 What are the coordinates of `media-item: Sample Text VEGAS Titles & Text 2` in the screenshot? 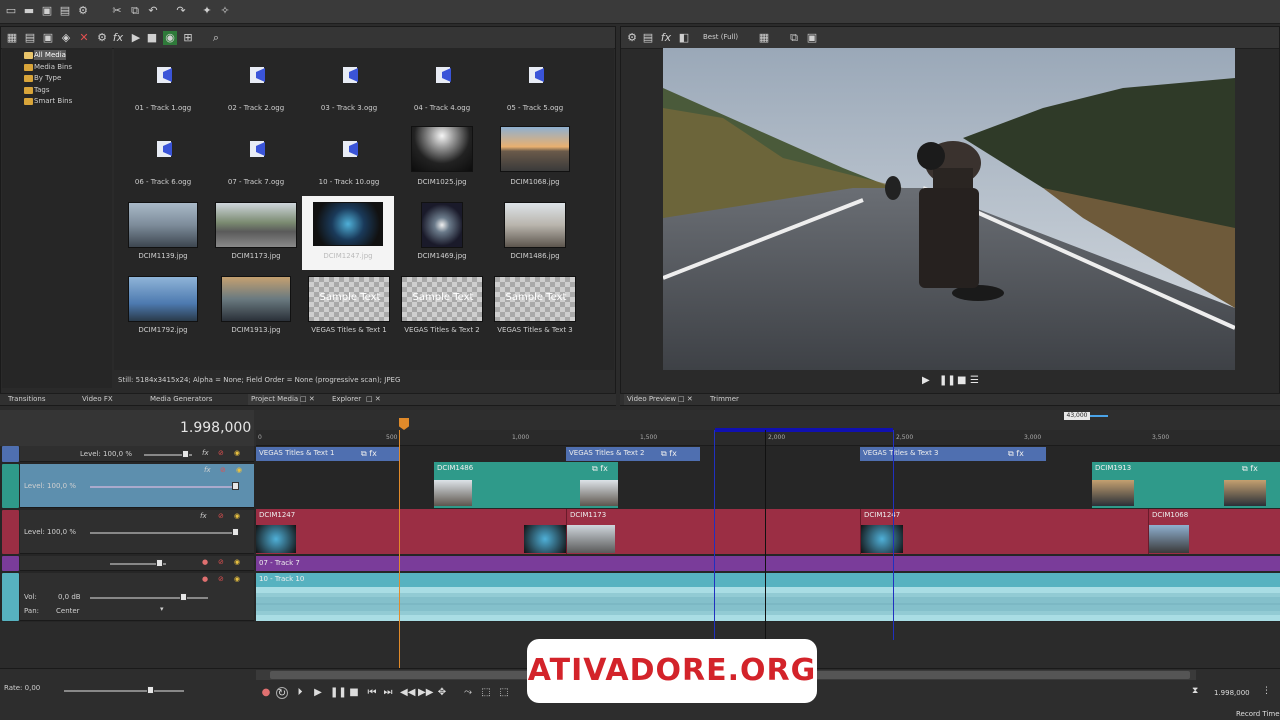 It's located at (442, 309).